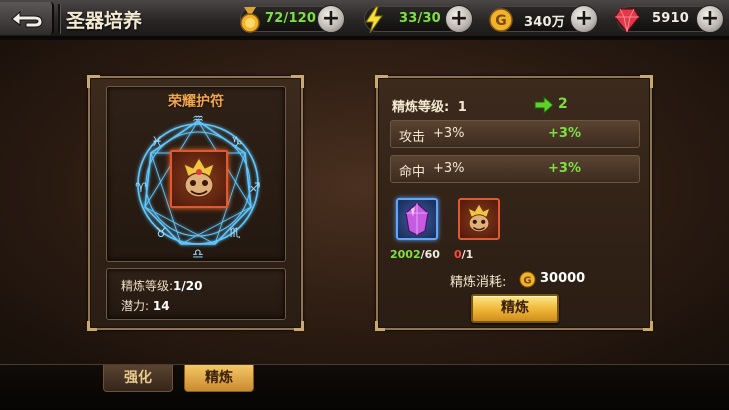  I want to click on gold-value: 340万, so click(544, 22).